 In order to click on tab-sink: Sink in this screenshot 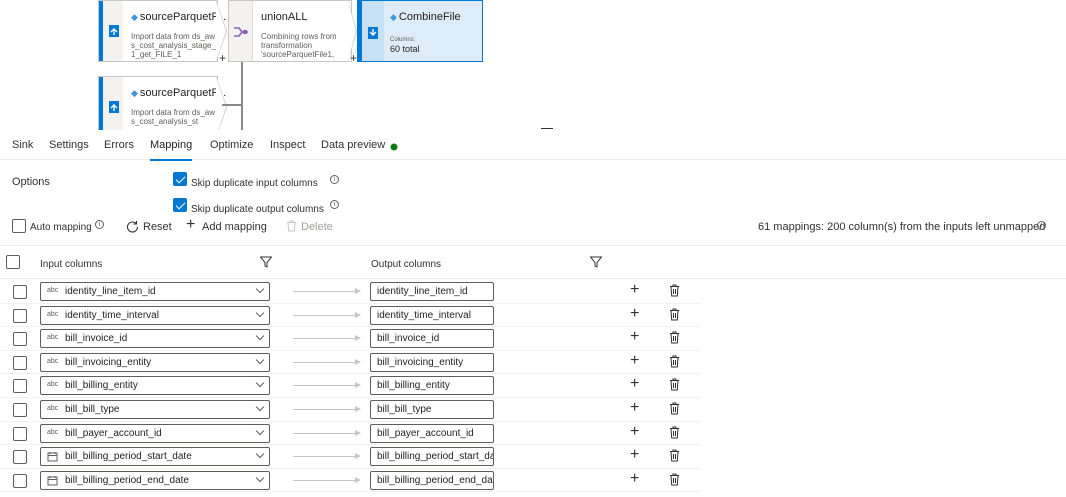, I will do `click(22, 145)`.